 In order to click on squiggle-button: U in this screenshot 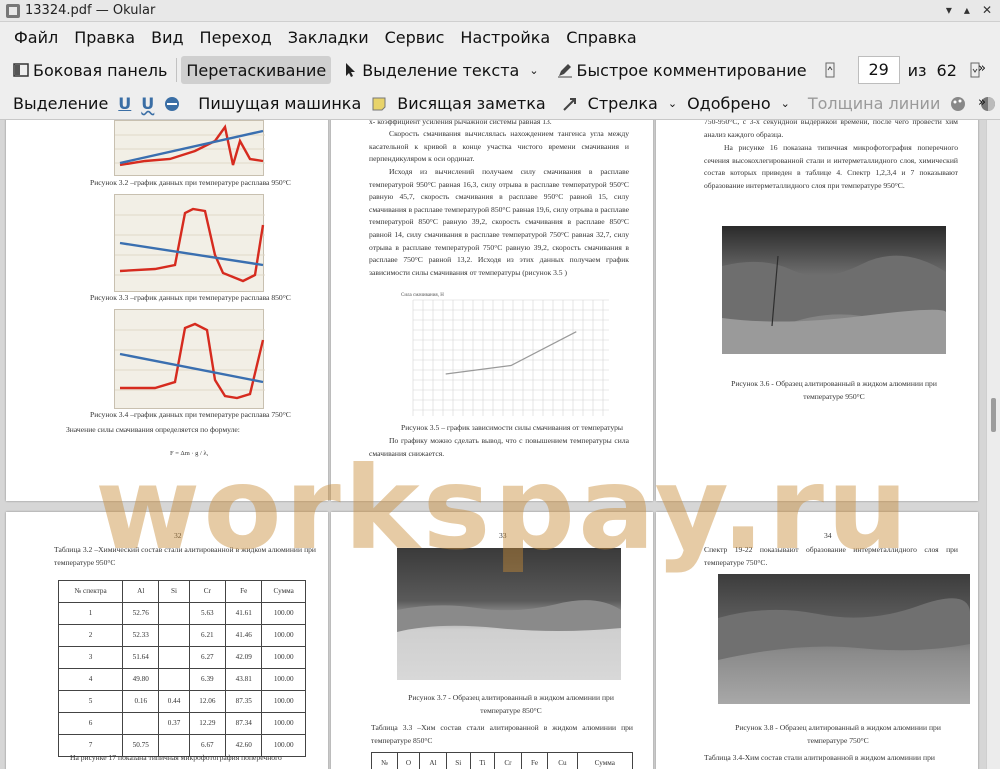, I will do `click(147, 104)`.